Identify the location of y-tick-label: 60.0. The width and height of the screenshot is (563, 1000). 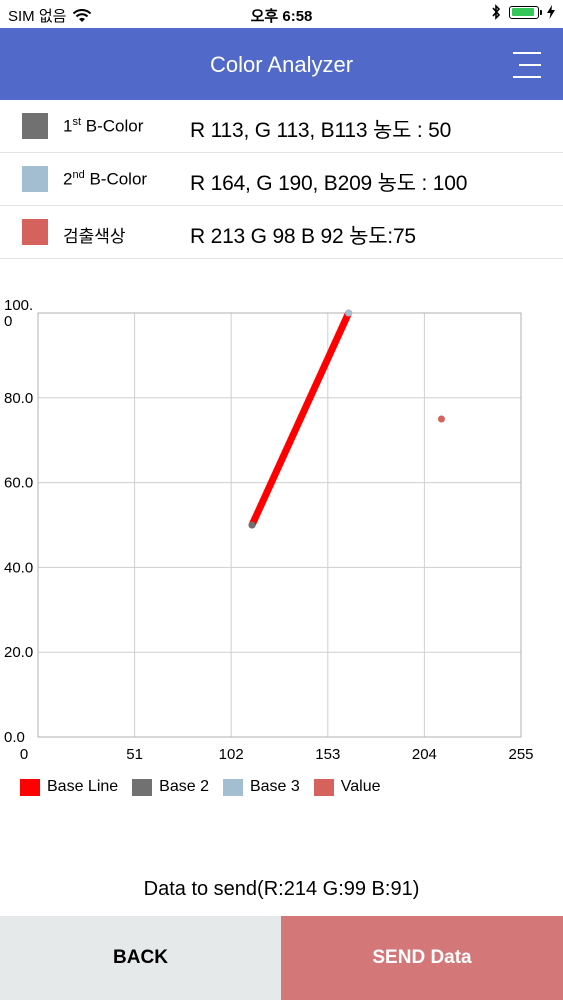
(18, 483).